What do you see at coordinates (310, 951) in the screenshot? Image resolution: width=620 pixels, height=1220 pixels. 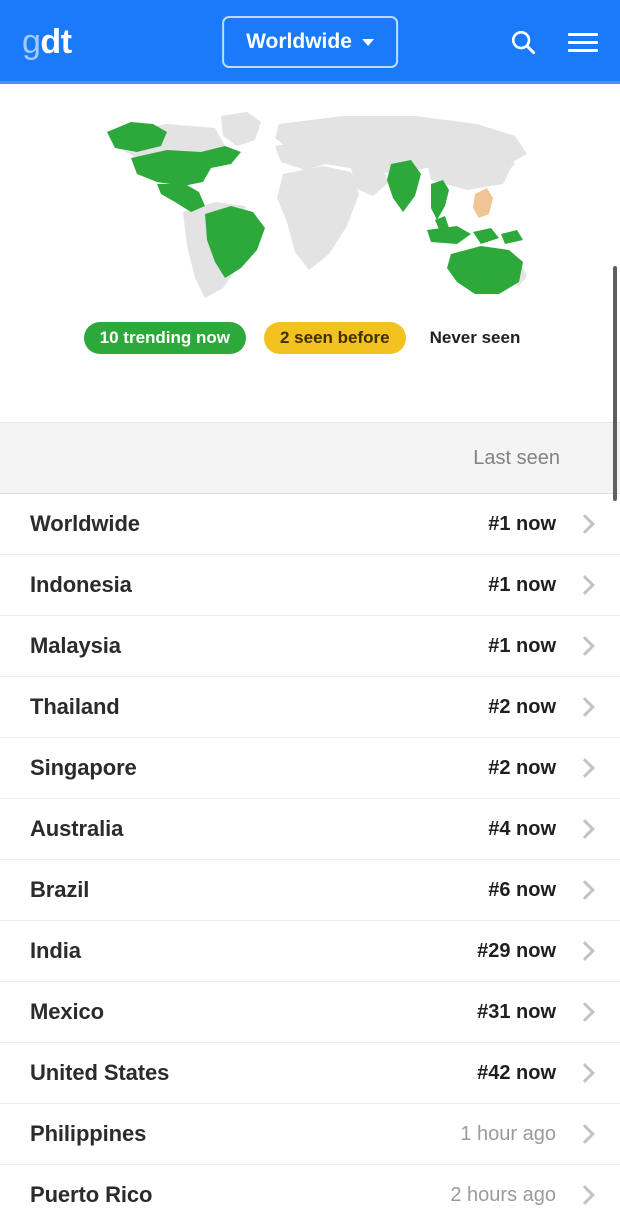 I see `country-row: India #29 now` at bounding box center [310, 951].